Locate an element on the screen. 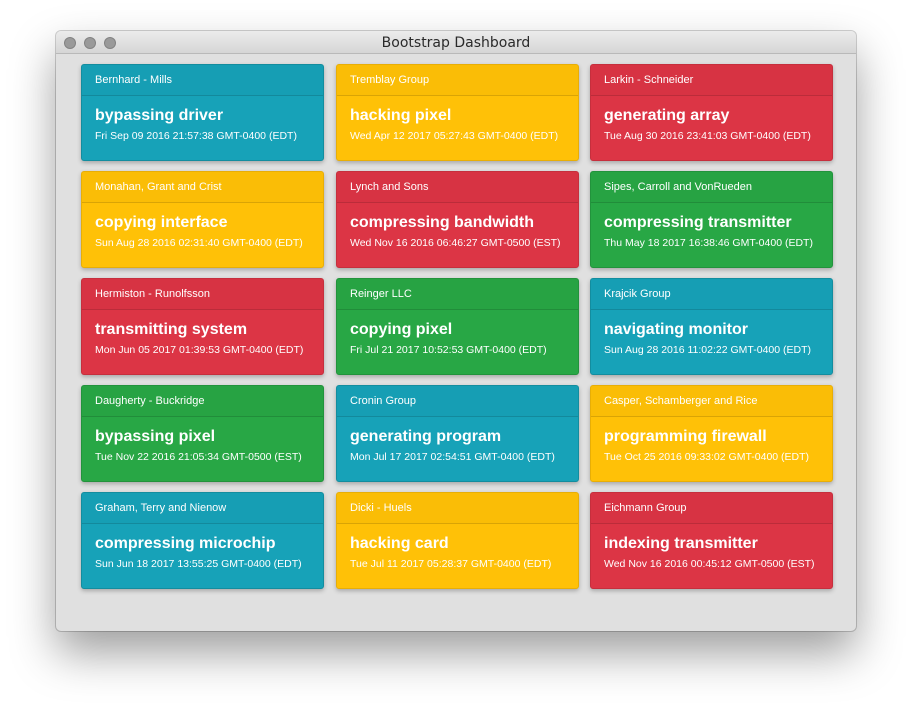 Image resolution: width=912 pixels, height=712 pixels. card-timestamp: Tue Oct 25 2016 09:33:02 GMT-0400 (EDT) is located at coordinates (707, 457).